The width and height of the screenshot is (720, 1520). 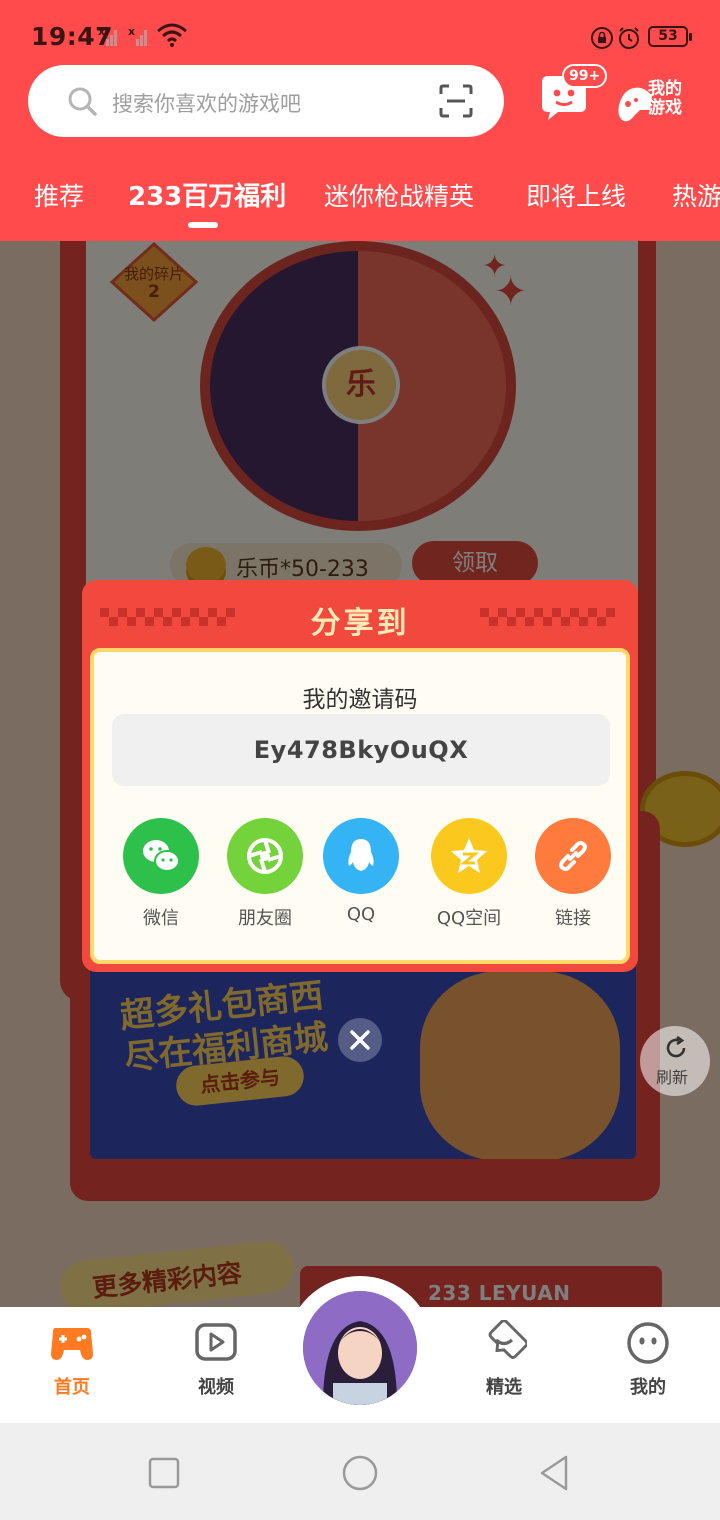 I want to click on nav-label: 精选, so click(x=504, y=1387).